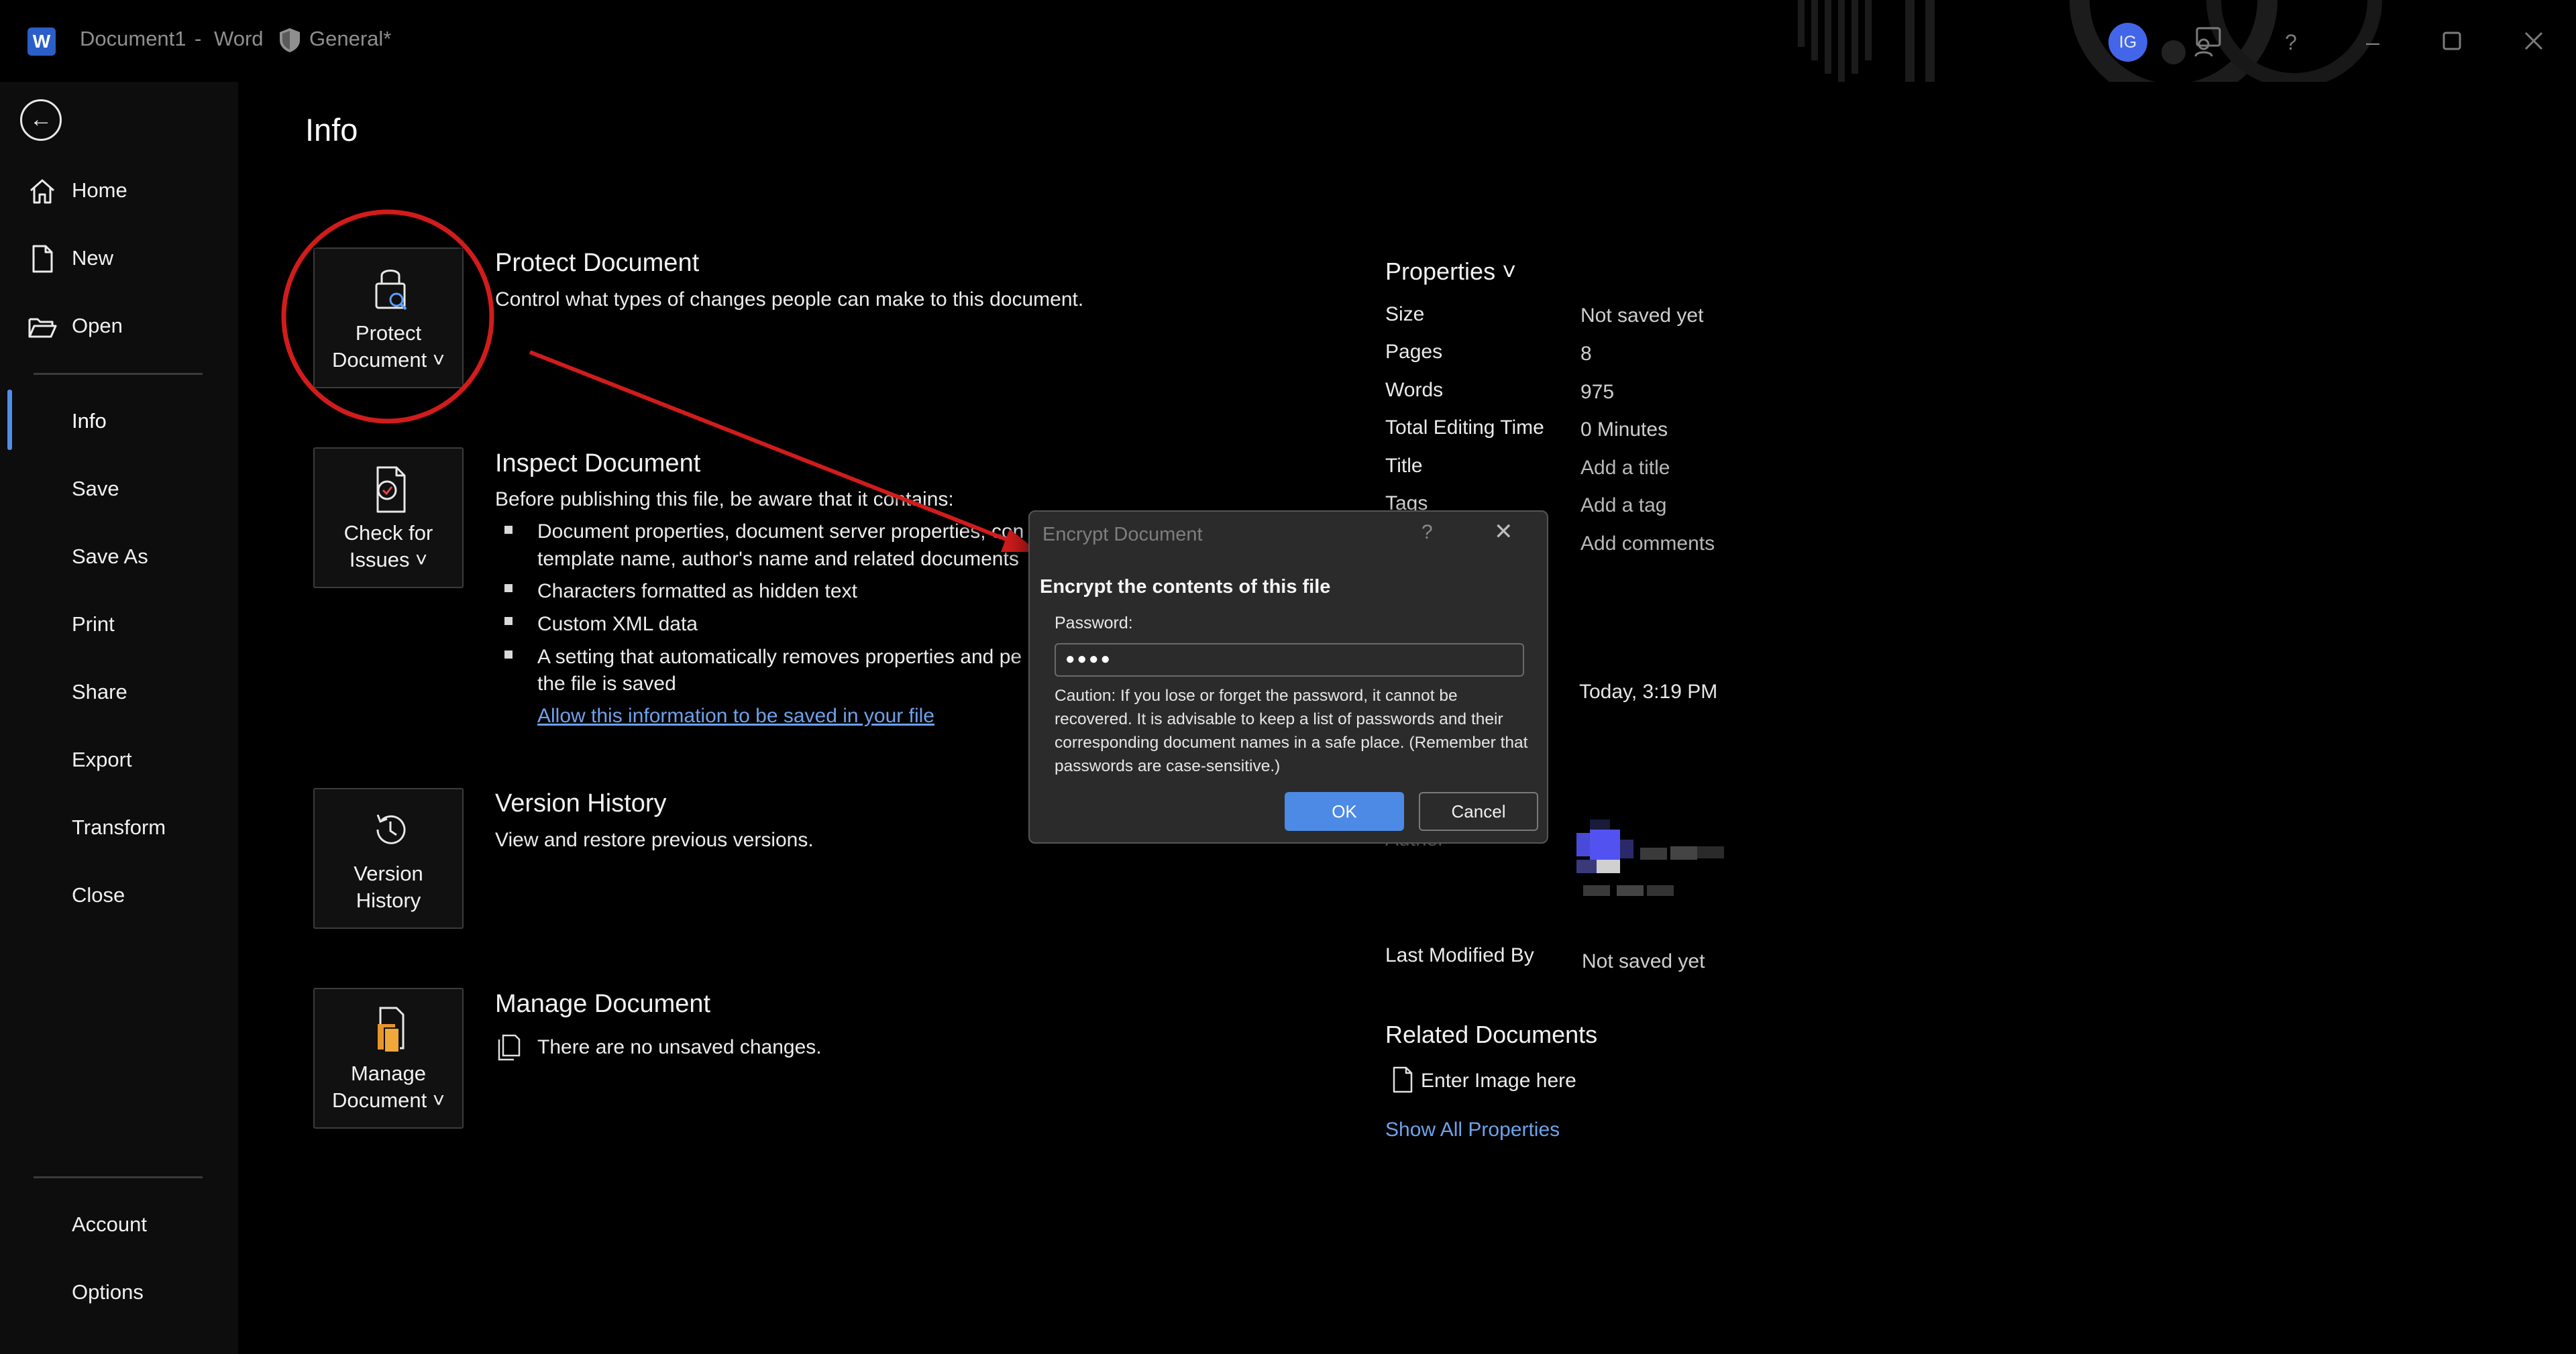  I want to click on manage-document-heading: Manage Document, so click(603, 1004).